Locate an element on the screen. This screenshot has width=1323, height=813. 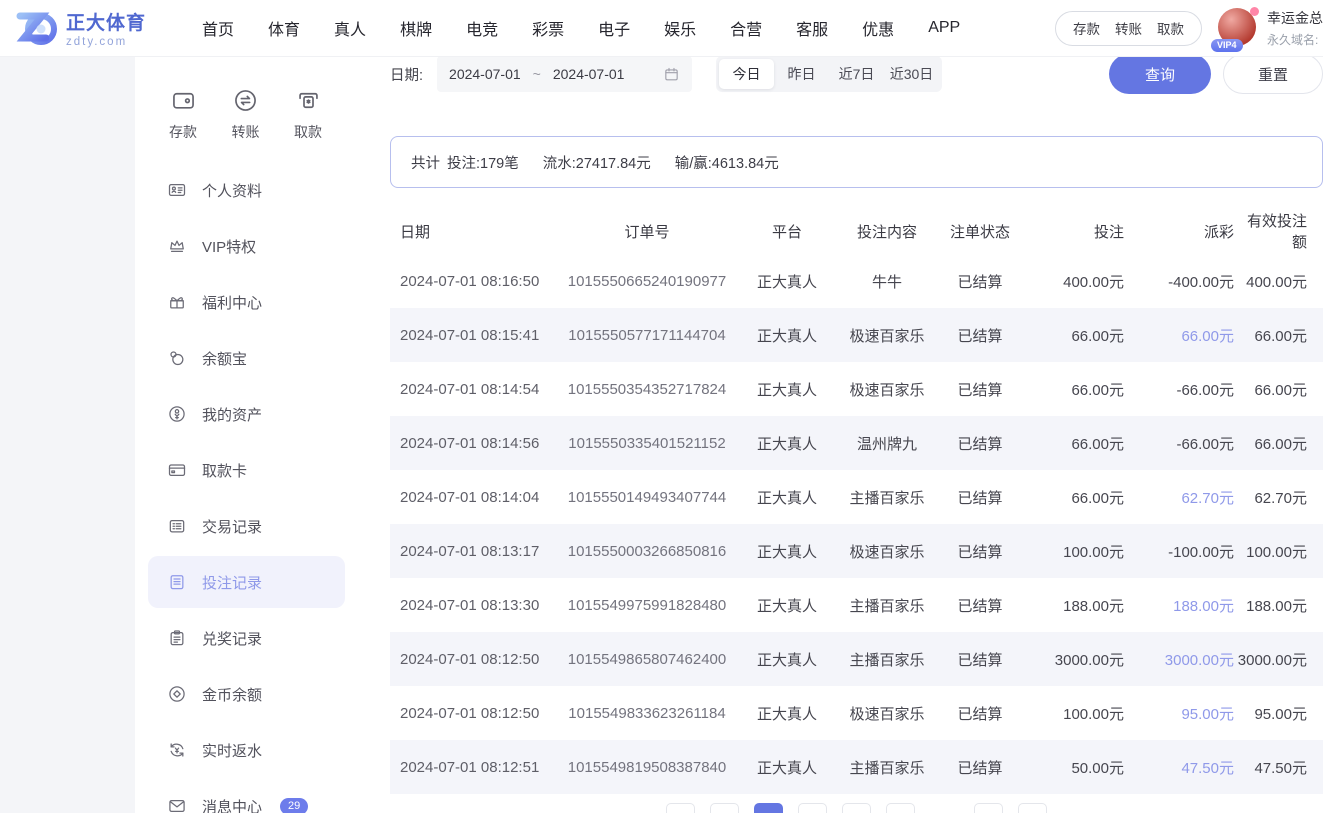
cell-order-number: 1015550335401521152 is located at coordinates (647, 443).